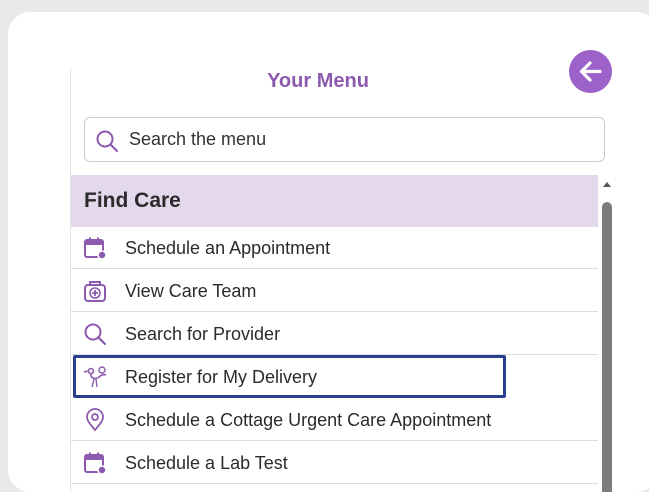  I want to click on menu-item-view-care-team: View Care Team, so click(334, 291).